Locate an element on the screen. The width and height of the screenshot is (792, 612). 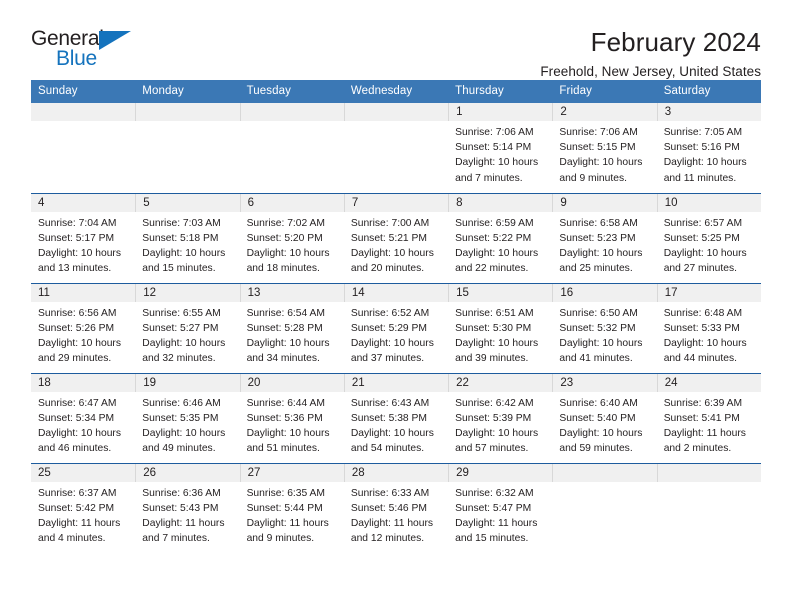
sunset-time: Sunset: 5:35 PM is located at coordinates (180, 418).